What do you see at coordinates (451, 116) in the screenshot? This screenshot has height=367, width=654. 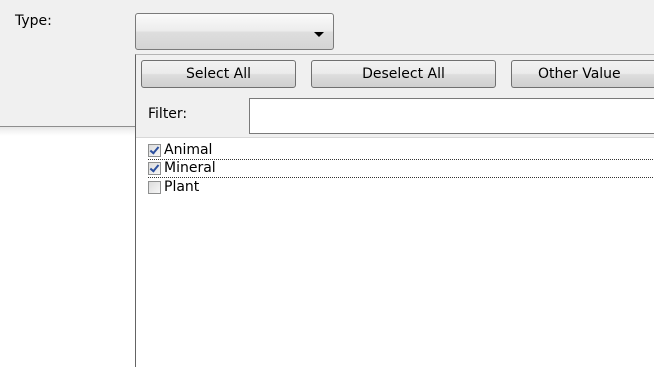 I see `filter-input` at bounding box center [451, 116].